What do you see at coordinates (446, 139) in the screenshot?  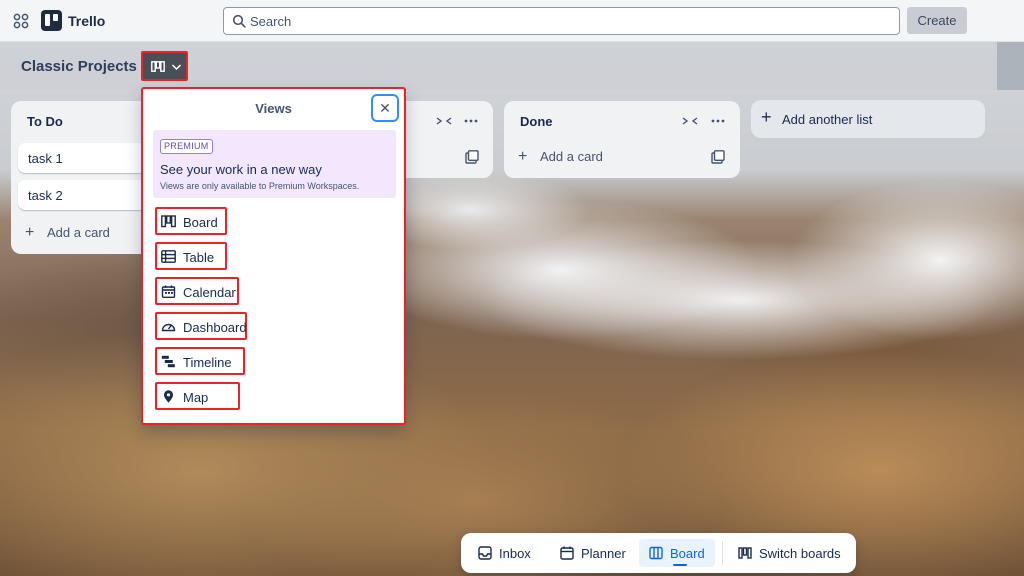 I see `list-in-progress` at bounding box center [446, 139].